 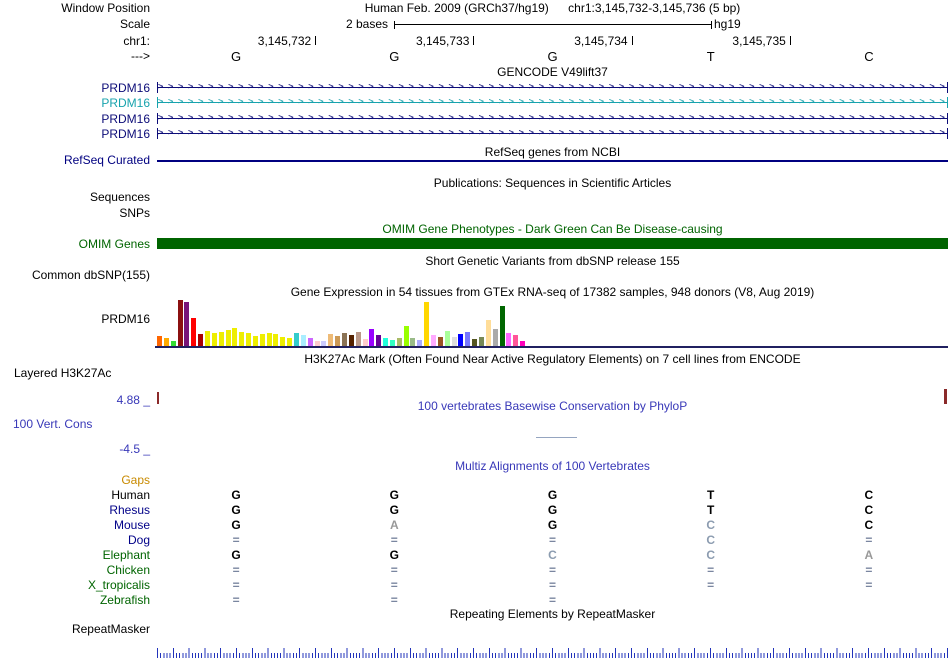 What do you see at coordinates (869, 56) in the screenshot?
I see `base-letter: C` at bounding box center [869, 56].